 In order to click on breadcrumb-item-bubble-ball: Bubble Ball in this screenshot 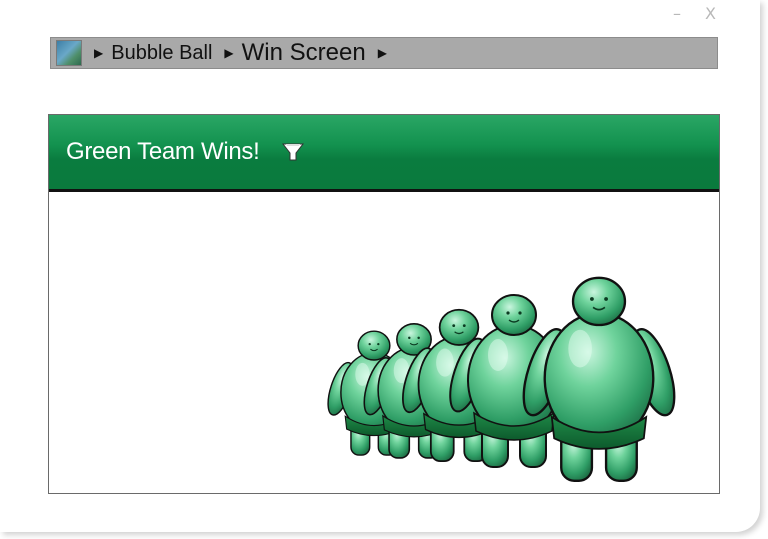, I will do `click(161, 53)`.